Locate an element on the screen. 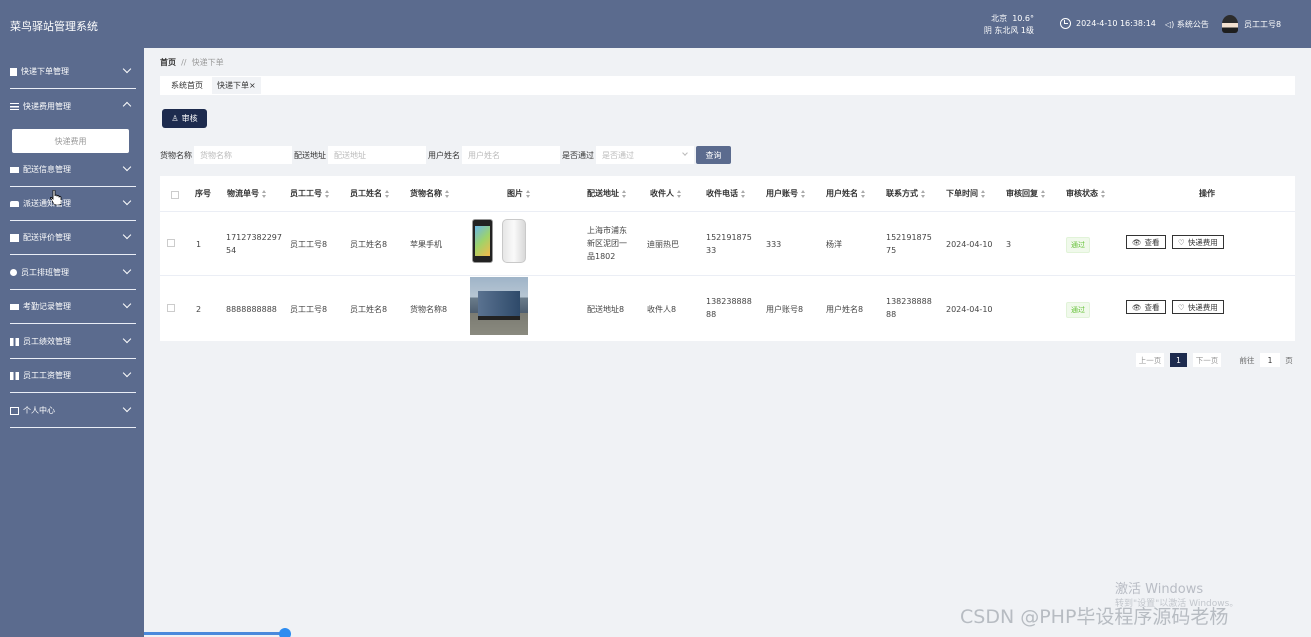 The height and width of the screenshot is (637, 1311). col-contact: 联系方式 is located at coordinates (906, 193).